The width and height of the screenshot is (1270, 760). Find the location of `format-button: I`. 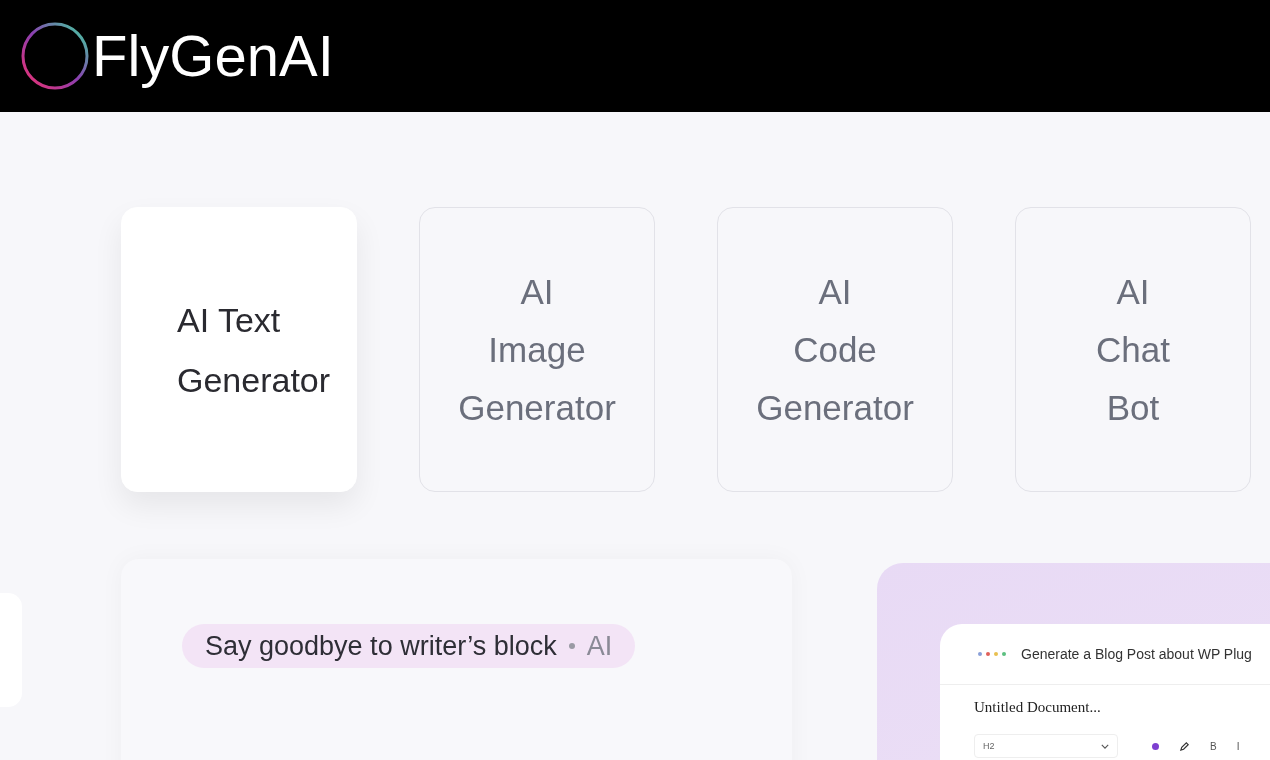

format-button: I is located at coordinates (1238, 746).